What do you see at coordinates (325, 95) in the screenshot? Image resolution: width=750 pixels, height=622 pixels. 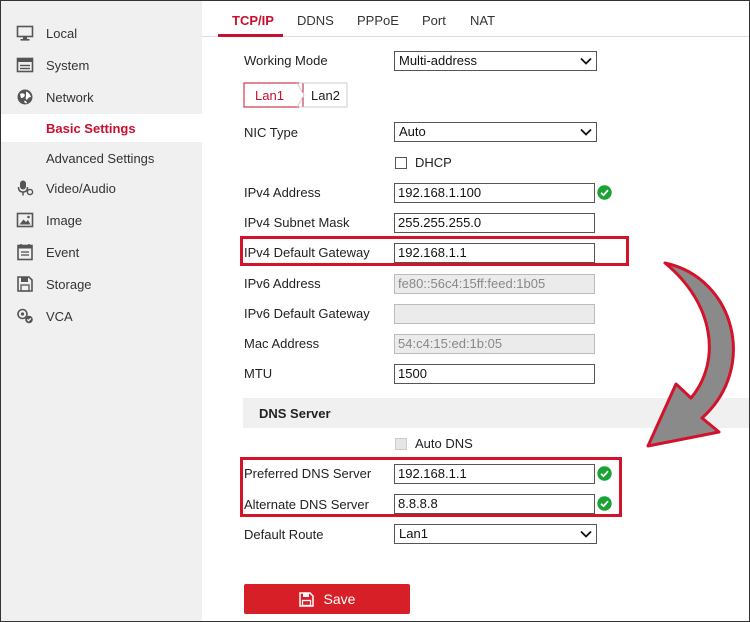 I see `tab-lan2: Lan2` at bounding box center [325, 95].